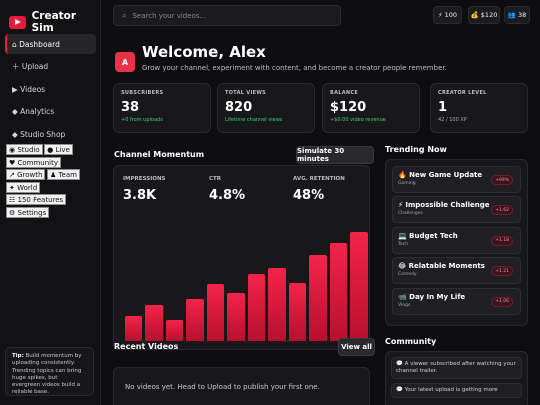  What do you see at coordinates (246, 281) in the screenshot?
I see `momentum-bar-chart` at bounding box center [246, 281].